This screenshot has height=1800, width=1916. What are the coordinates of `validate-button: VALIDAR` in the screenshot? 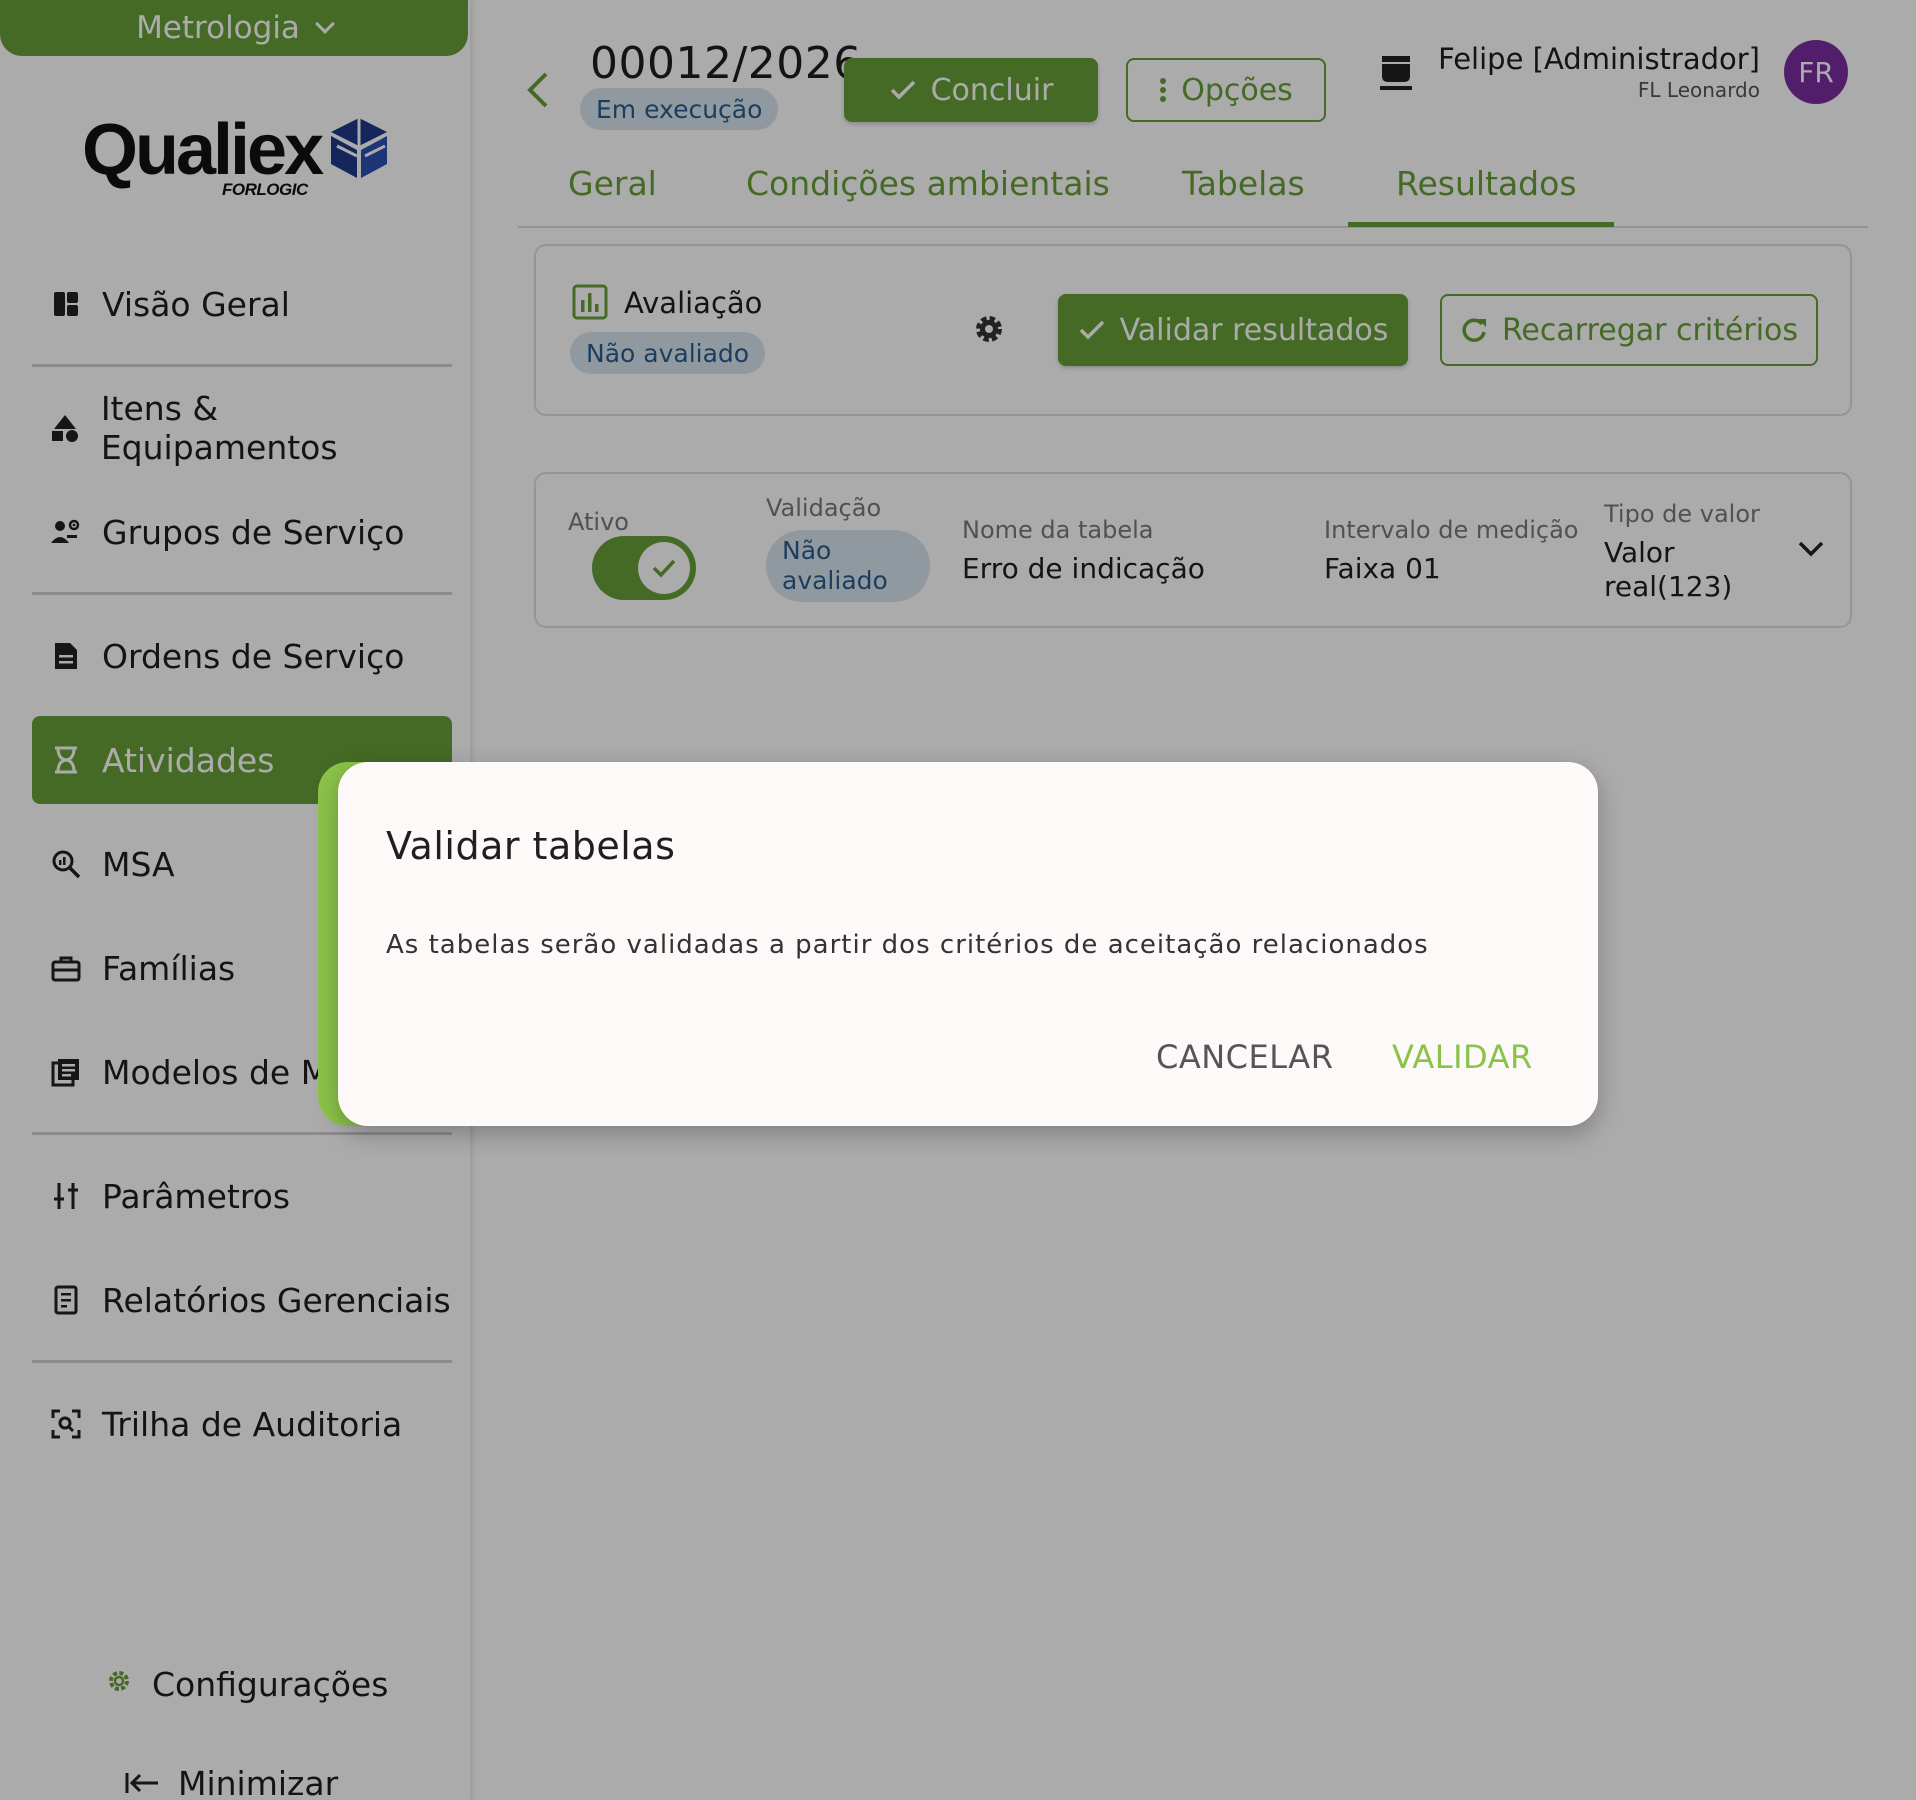 It's located at (1462, 1057).